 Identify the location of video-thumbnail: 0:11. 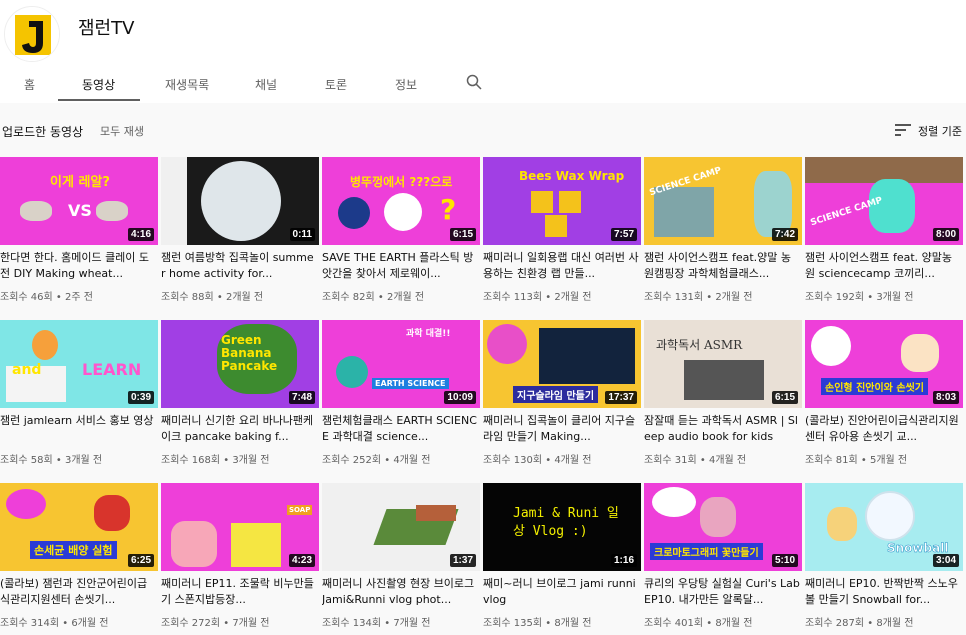
(240, 201).